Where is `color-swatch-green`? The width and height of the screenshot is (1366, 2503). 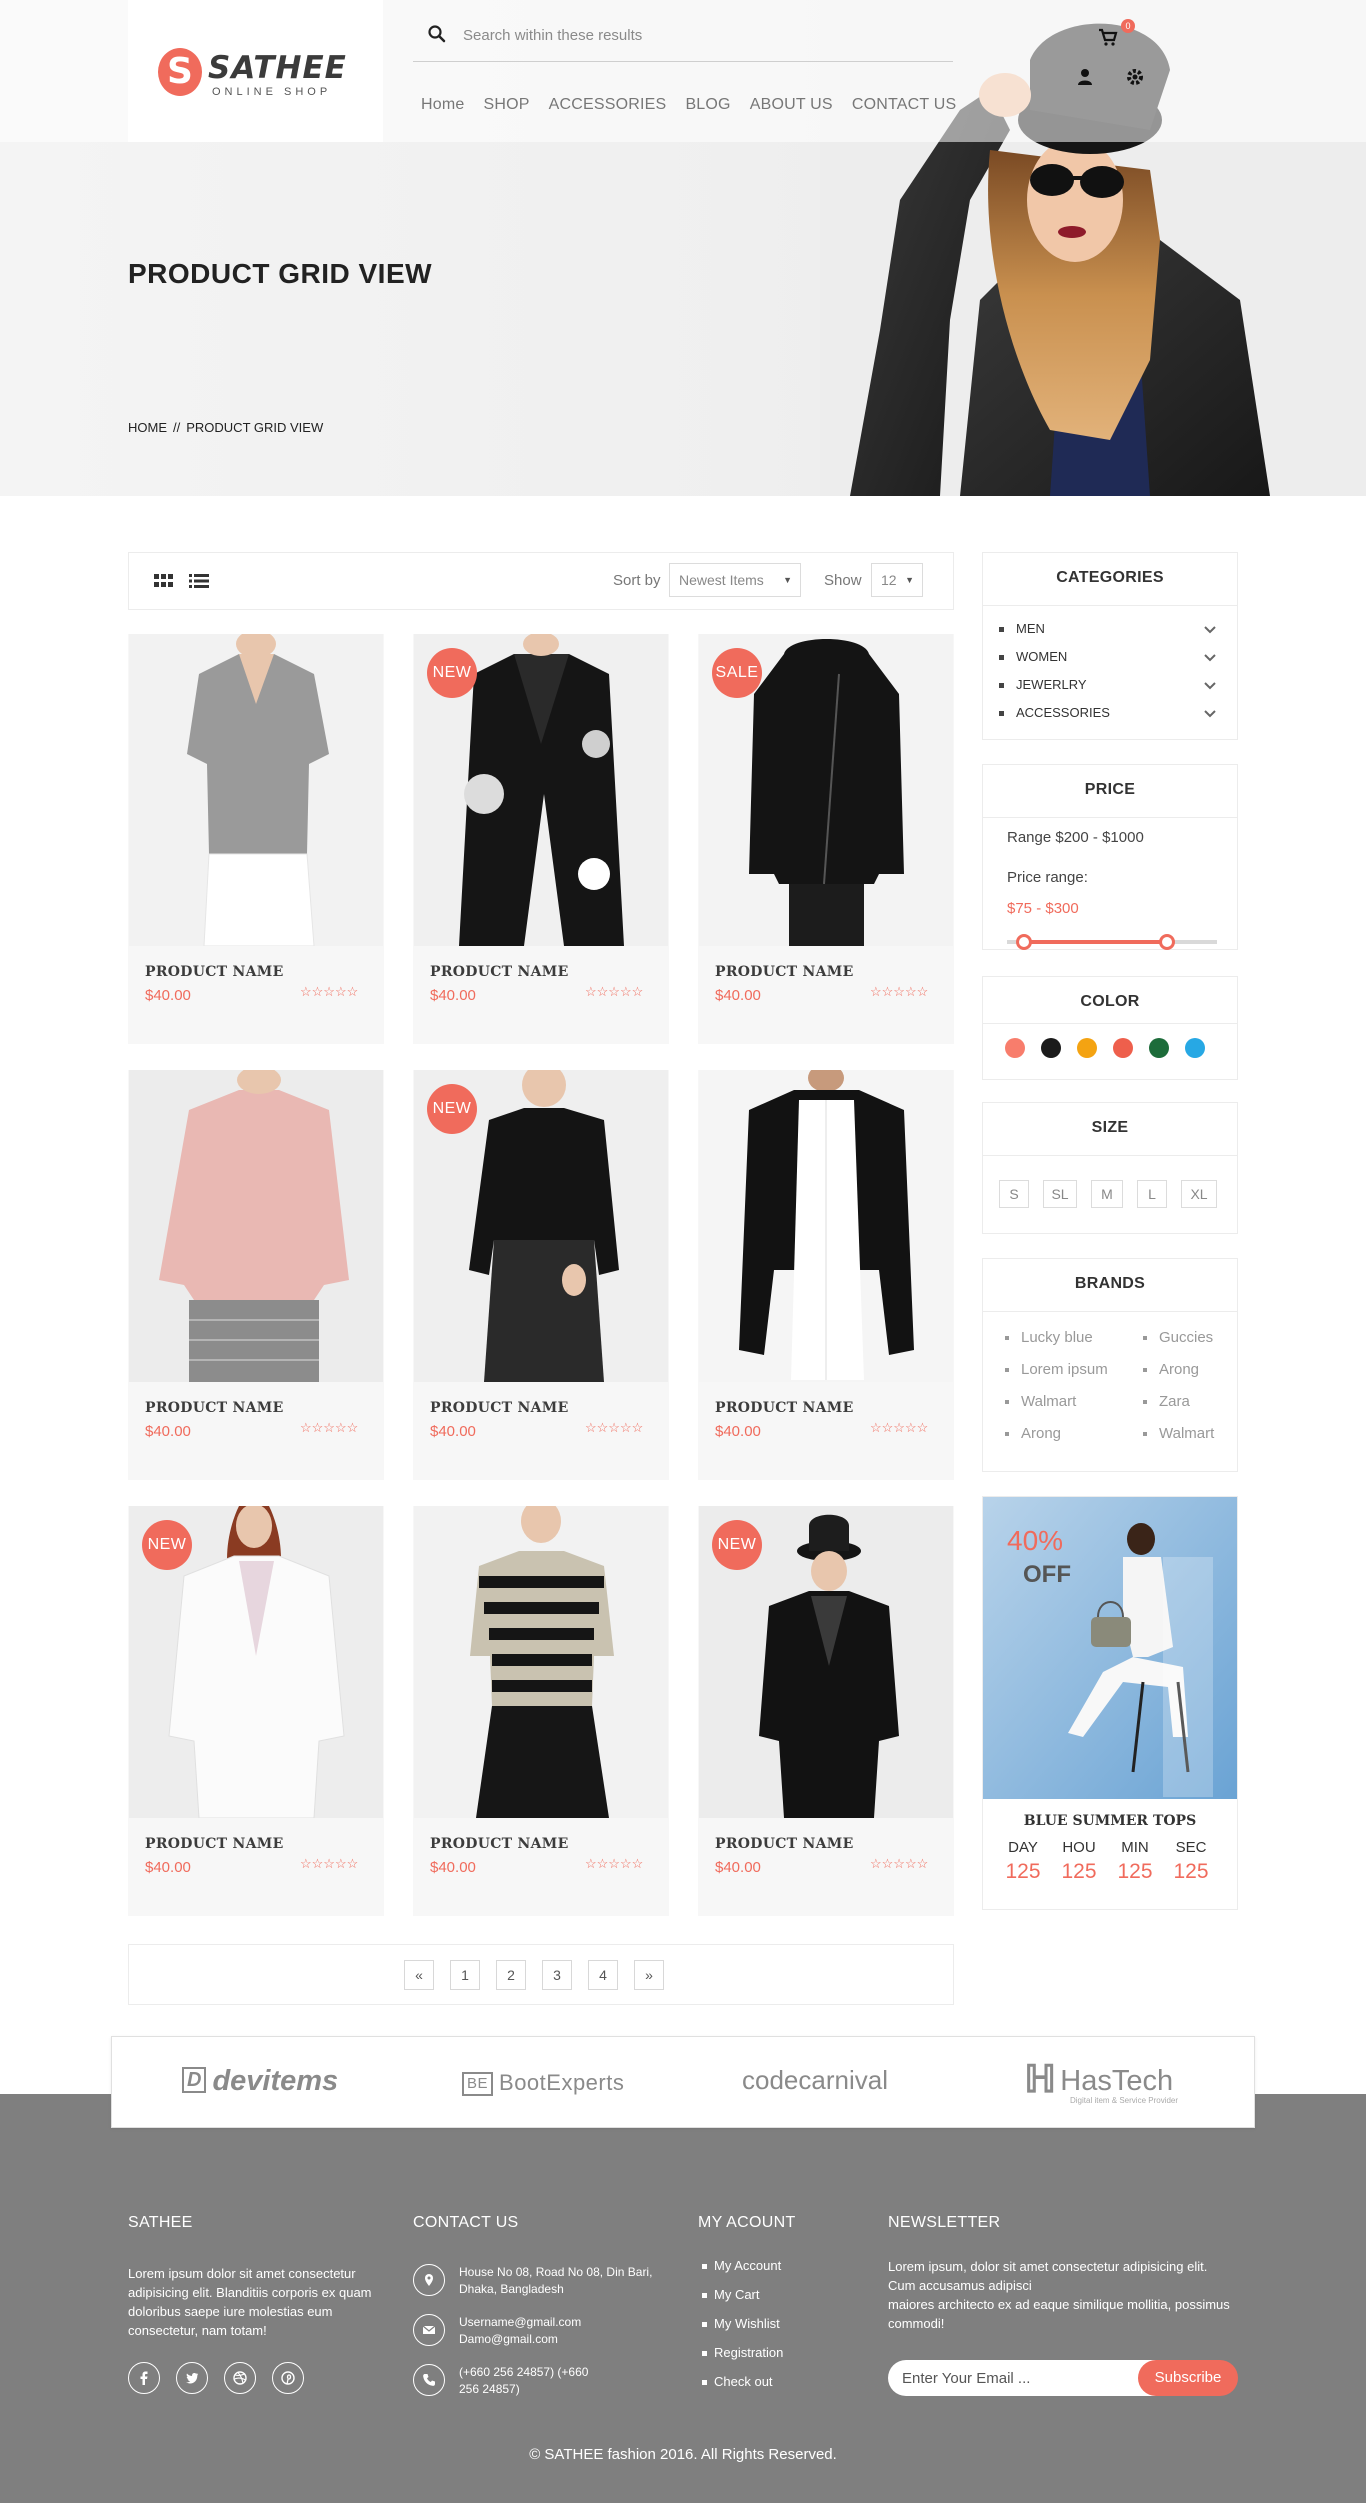 color-swatch-green is located at coordinates (1159, 1048).